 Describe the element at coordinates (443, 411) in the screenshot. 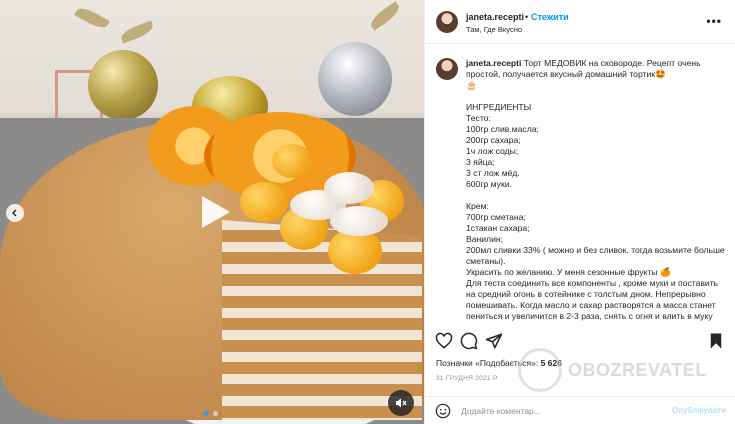

I see `smiley-icon` at that location.